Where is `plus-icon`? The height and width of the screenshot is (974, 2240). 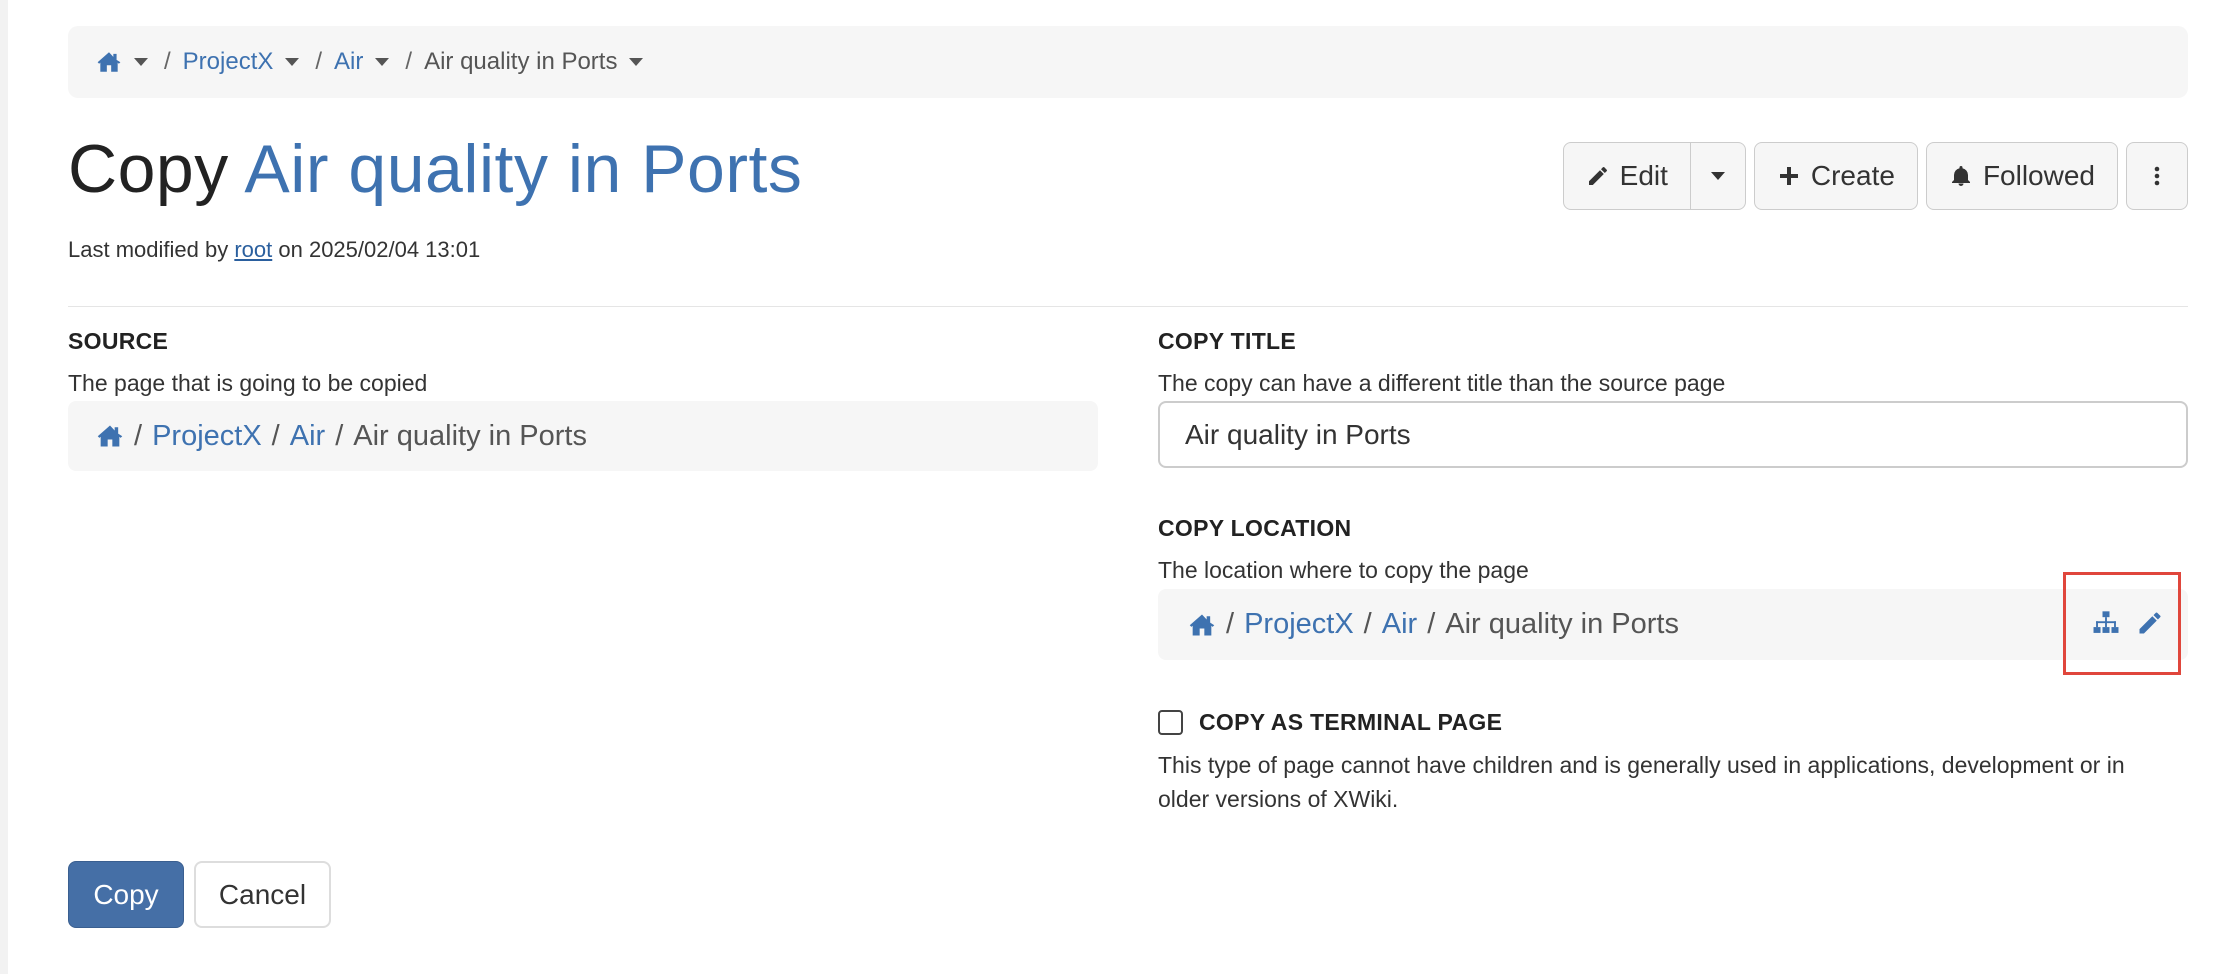 plus-icon is located at coordinates (1788, 176).